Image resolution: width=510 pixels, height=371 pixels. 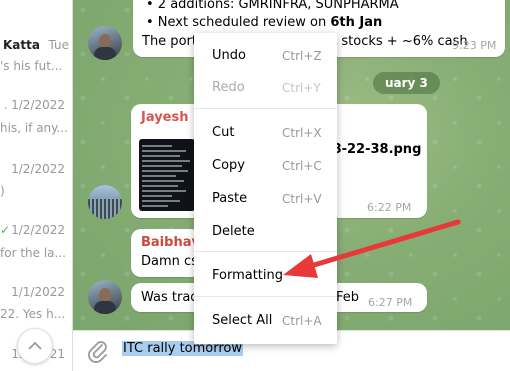 I want to click on menu-item-shortcut: Ctrl+A, so click(x=302, y=321).